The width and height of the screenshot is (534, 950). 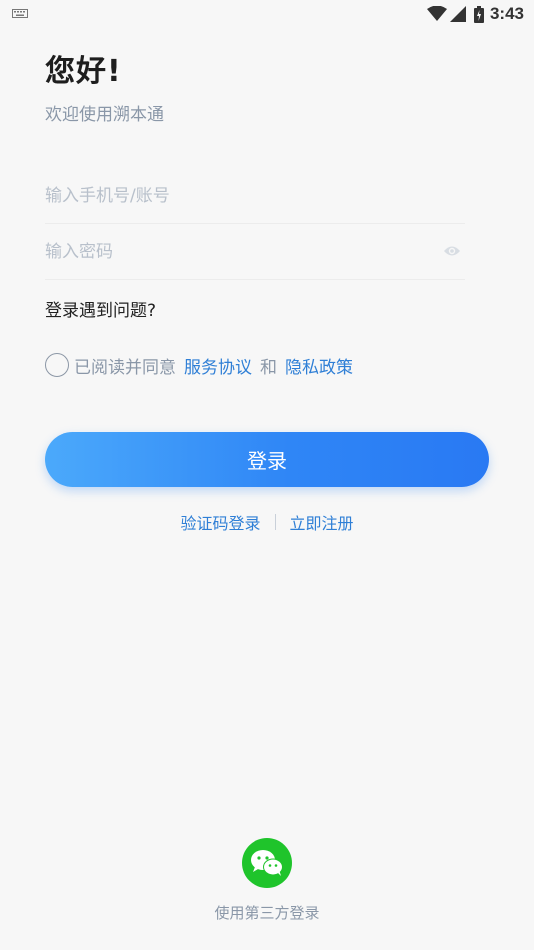 What do you see at coordinates (100, 308) in the screenshot?
I see `login-trouble-link: 登录遇到问题?` at bounding box center [100, 308].